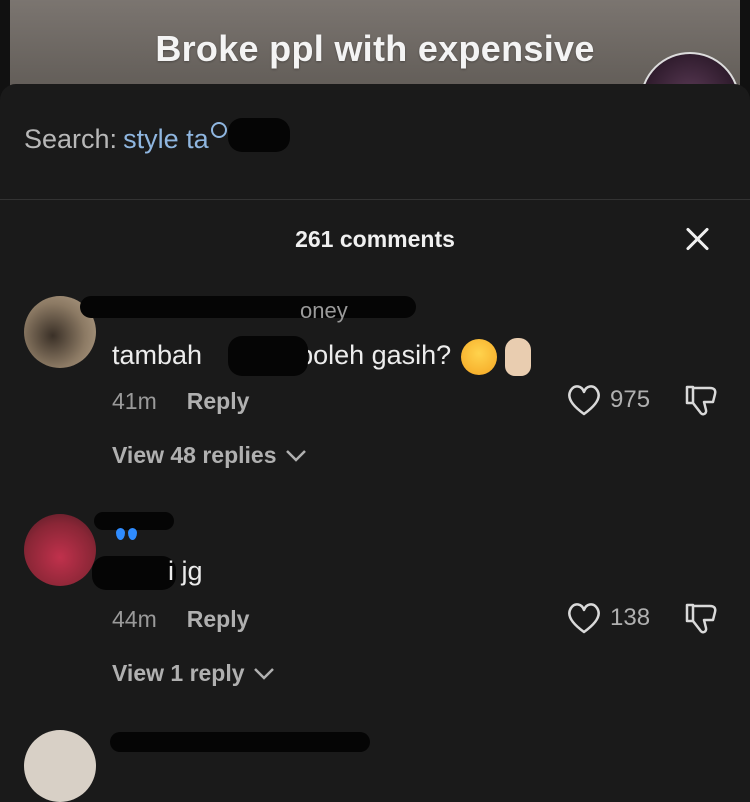 The width and height of the screenshot is (750, 802). I want to click on comment-time: 41m, so click(134, 401).